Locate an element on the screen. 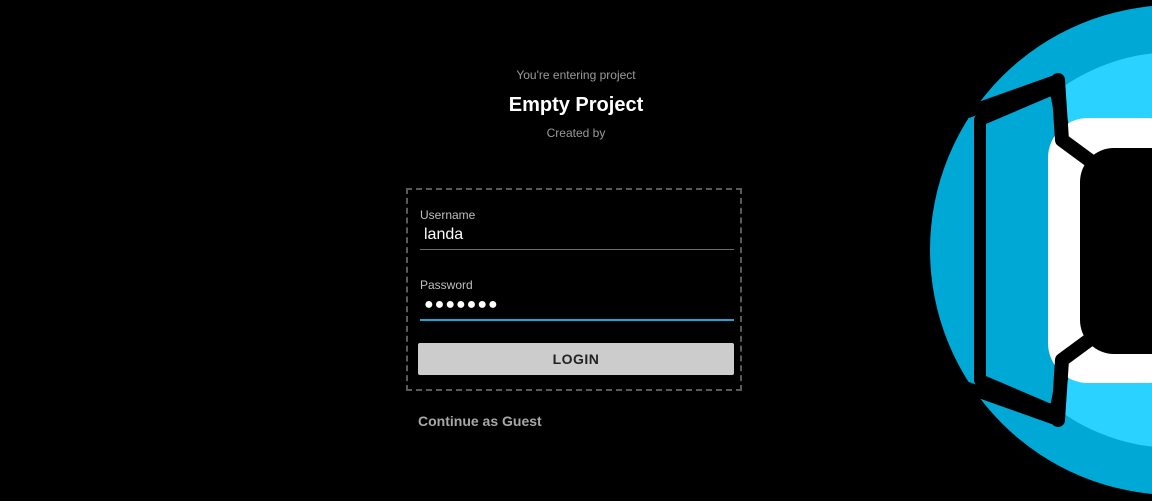 This screenshot has height=501, width=1152. login-form: Username Password LOGIN is located at coordinates (574, 289).